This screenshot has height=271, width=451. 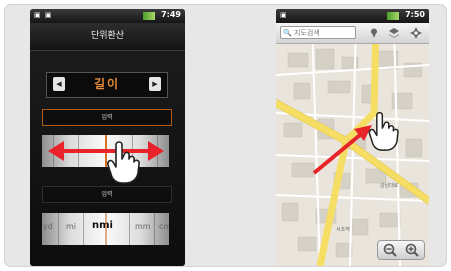 What do you see at coordinates (306, 33) in the screenshot?
I see `search-placeholder: 지도검색` at bounding box center [306, 33].